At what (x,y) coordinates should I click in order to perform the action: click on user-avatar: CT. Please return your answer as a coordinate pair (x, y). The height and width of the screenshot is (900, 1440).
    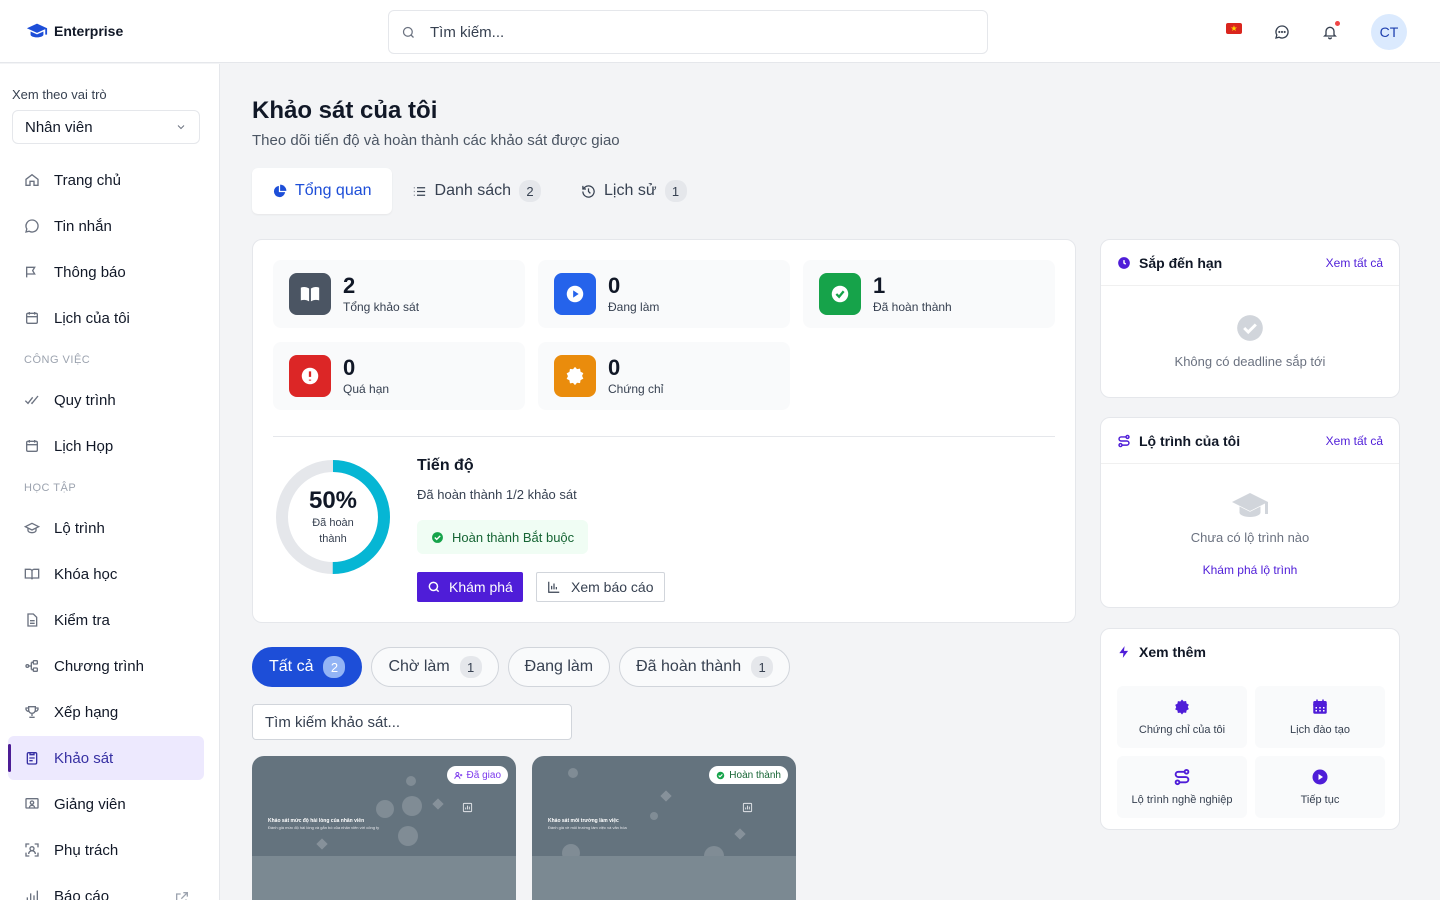
    Looking at the image, I should click on (1389, 32).